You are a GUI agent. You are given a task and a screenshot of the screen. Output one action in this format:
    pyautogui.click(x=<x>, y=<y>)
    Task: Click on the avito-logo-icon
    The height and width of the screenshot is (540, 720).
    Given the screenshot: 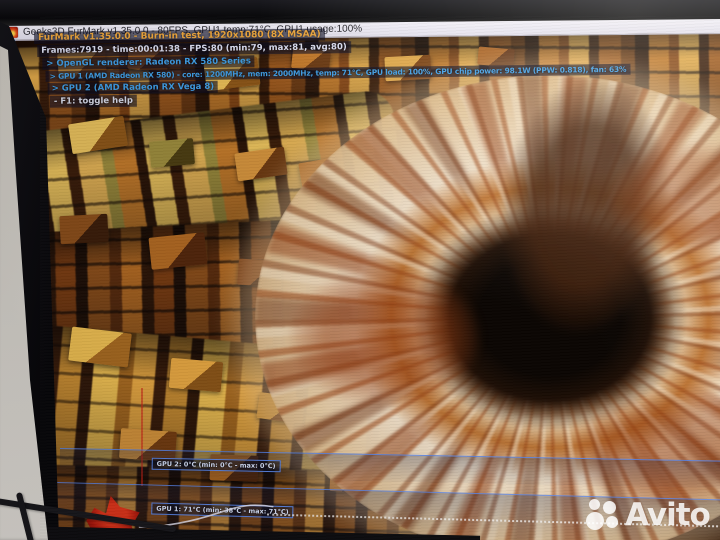 What is the action you would take?
    pyautogui.click(x=604, y=515)
    